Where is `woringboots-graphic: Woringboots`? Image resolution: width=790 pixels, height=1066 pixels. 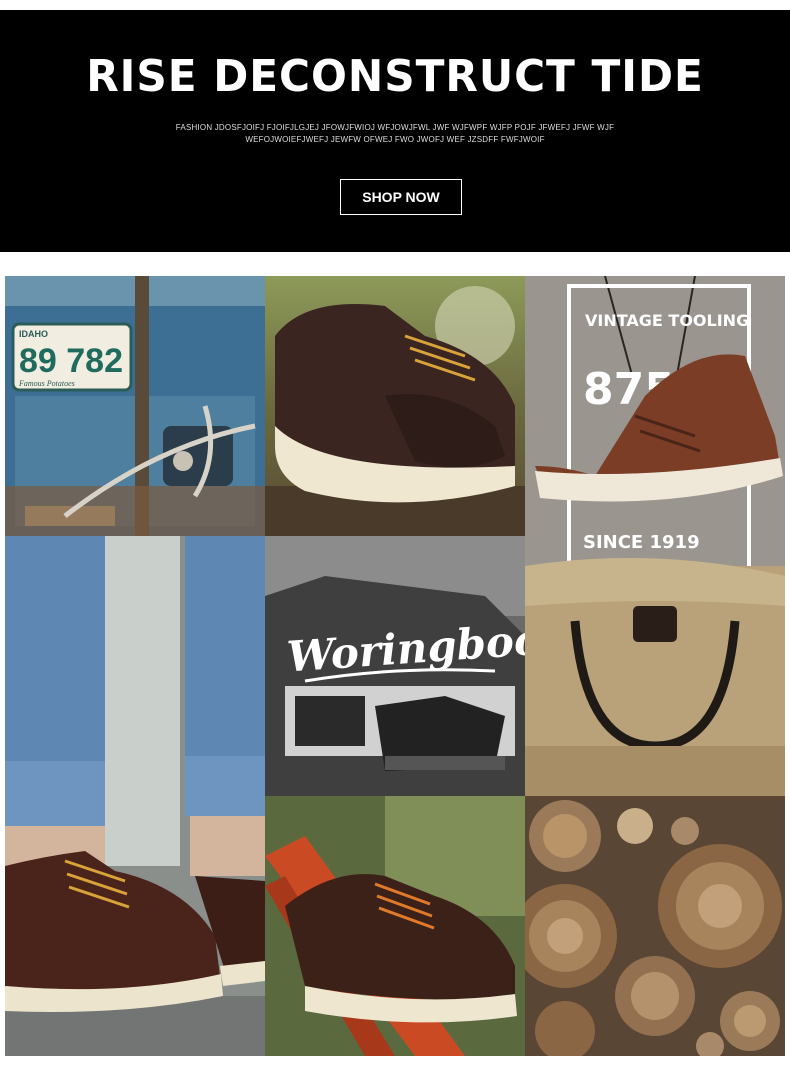 woringboots-graphic: Woringboots is located at coordinates (395, 666).